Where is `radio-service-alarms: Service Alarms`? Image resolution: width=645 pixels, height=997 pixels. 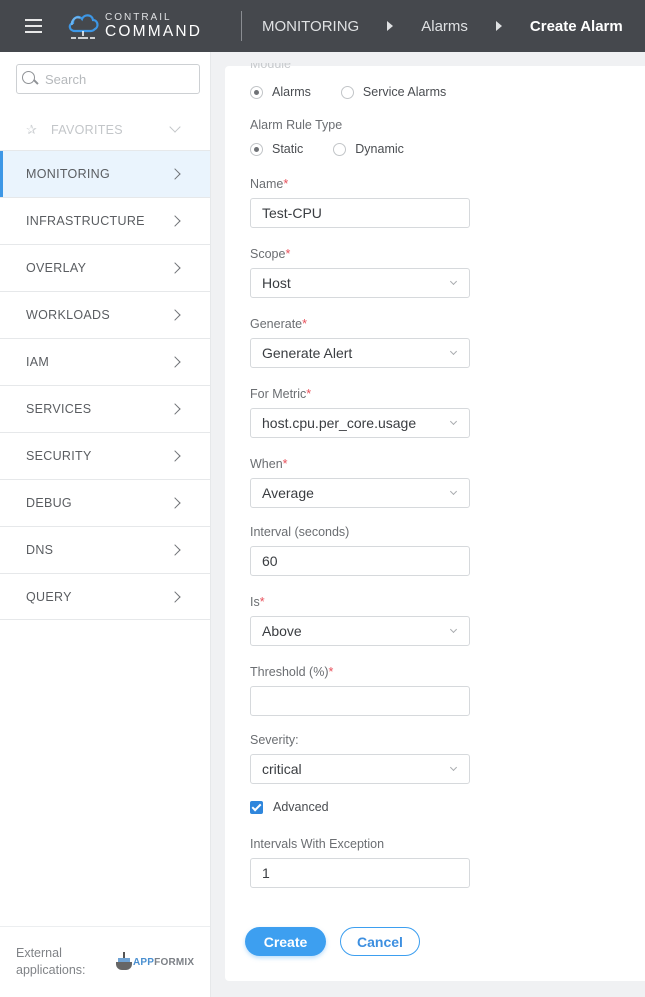
radio-service-alarms: Service Alarms is located at coordinates (393, 92).